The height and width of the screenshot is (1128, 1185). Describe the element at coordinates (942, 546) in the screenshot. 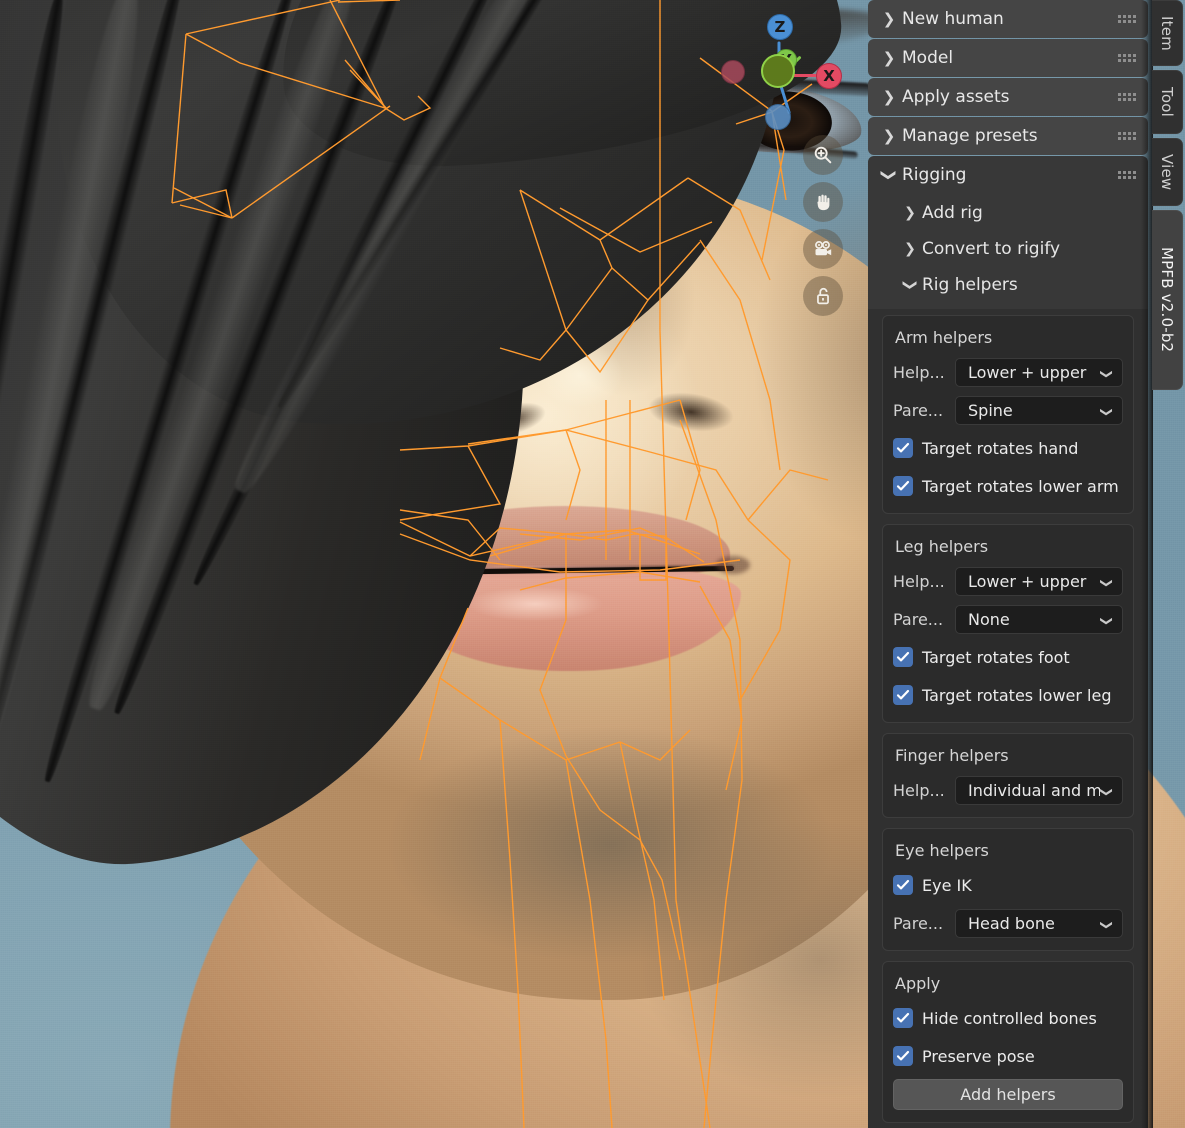

I see `card-title: Leg helpers` at that location.